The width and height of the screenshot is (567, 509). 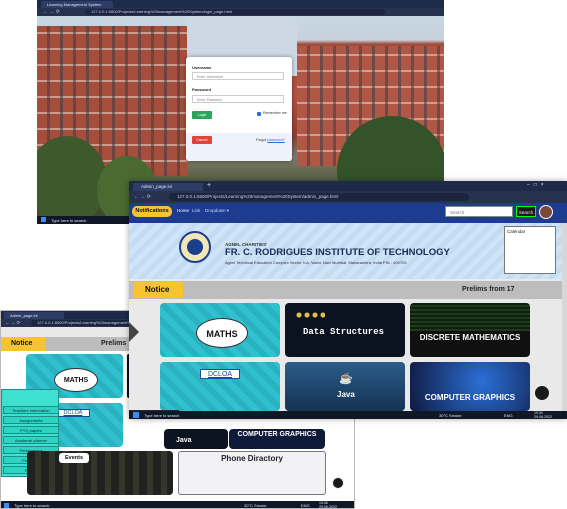 I want to click on search-button: Search, so click(x=526, y=211).